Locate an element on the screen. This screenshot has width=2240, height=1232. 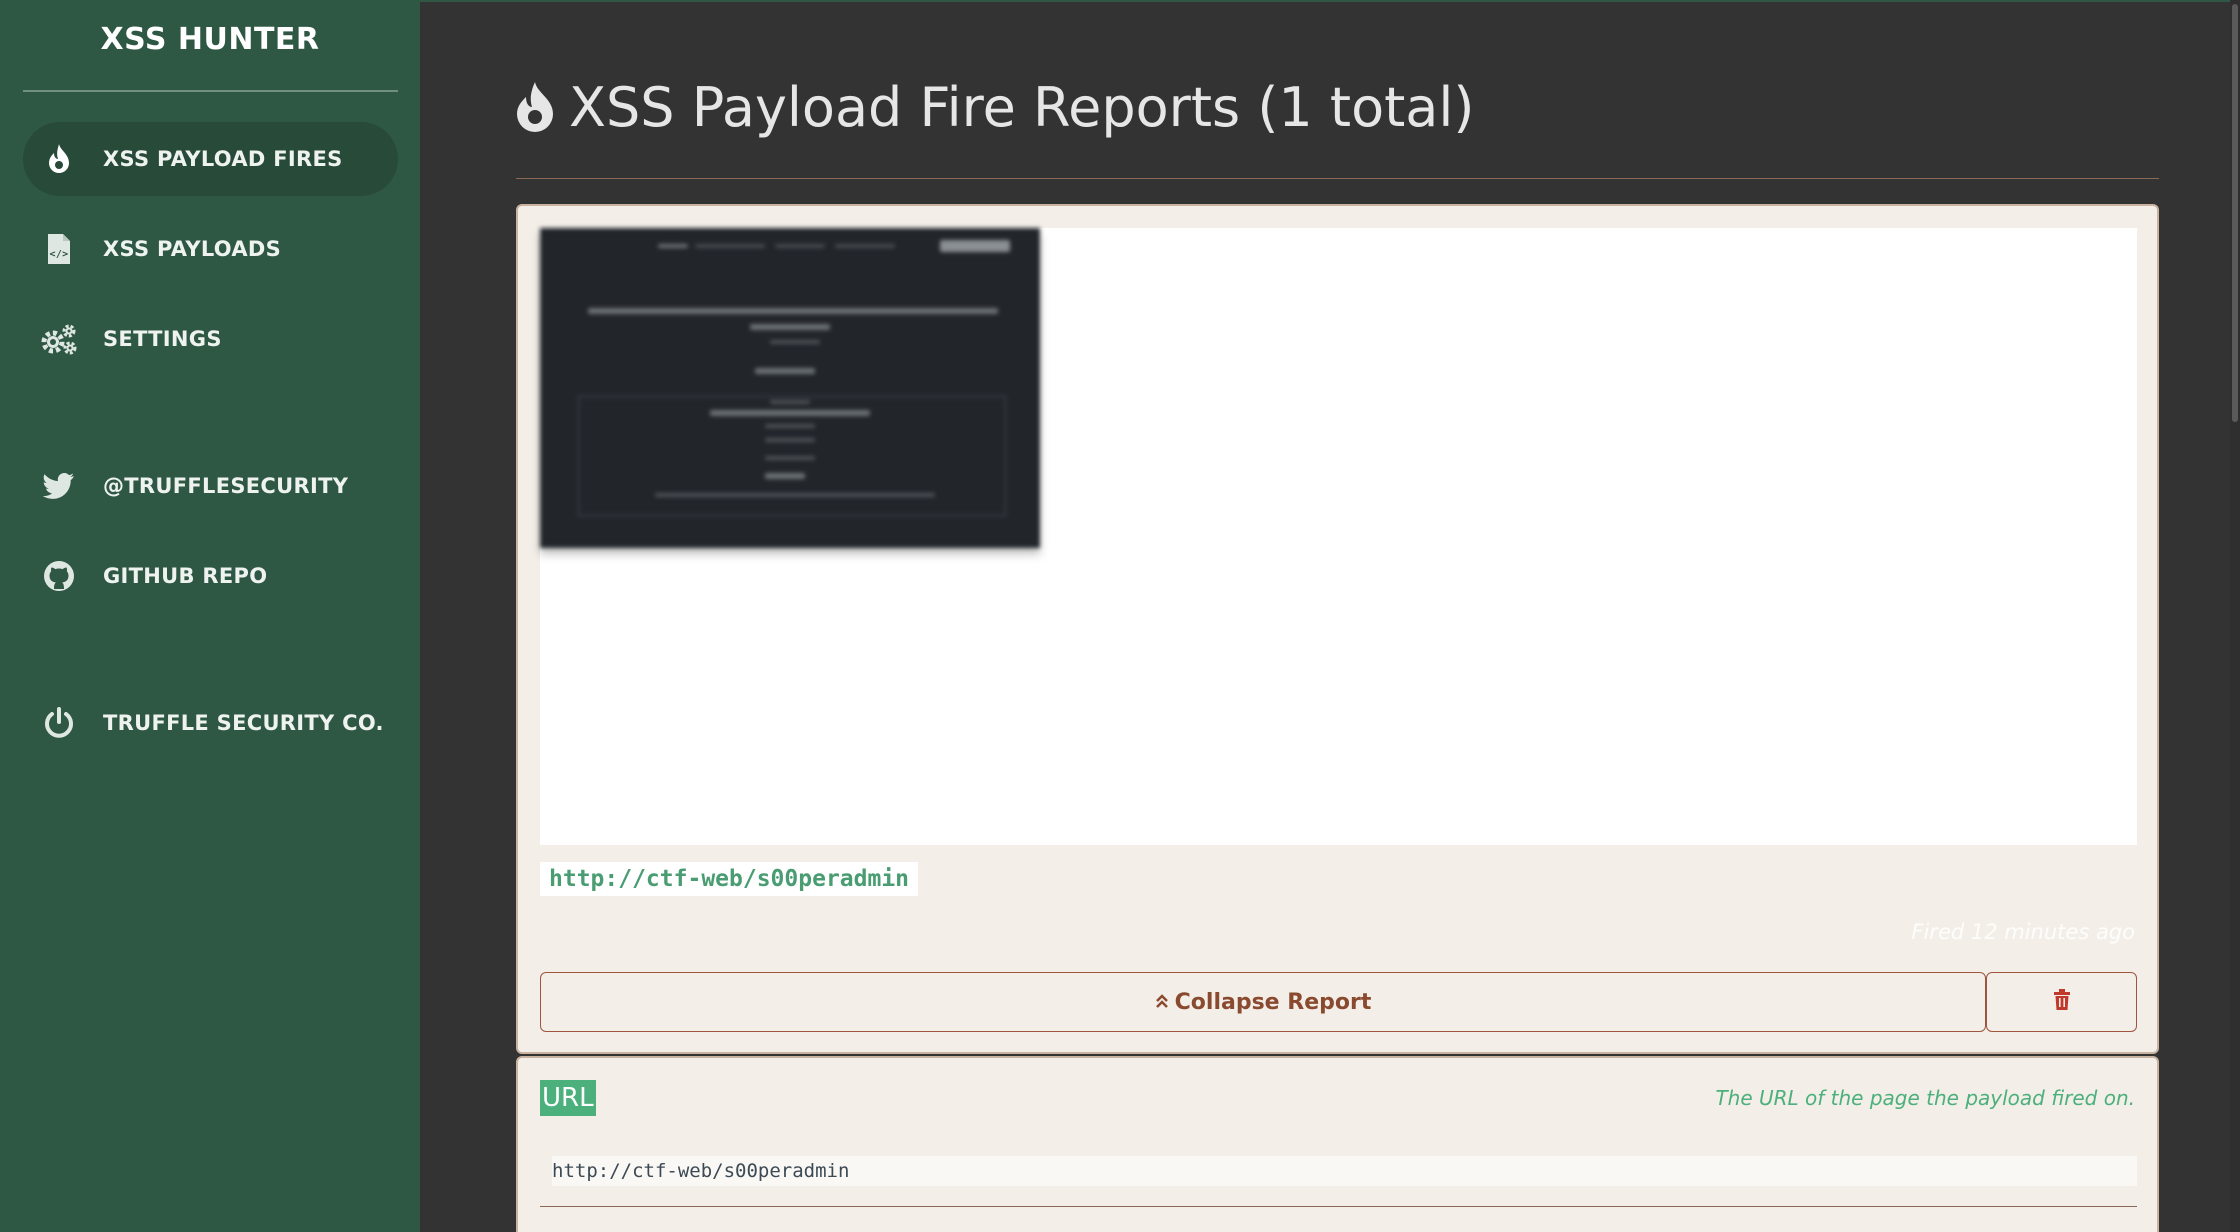
delete-report-button is located at coordinates (2061, 1002).